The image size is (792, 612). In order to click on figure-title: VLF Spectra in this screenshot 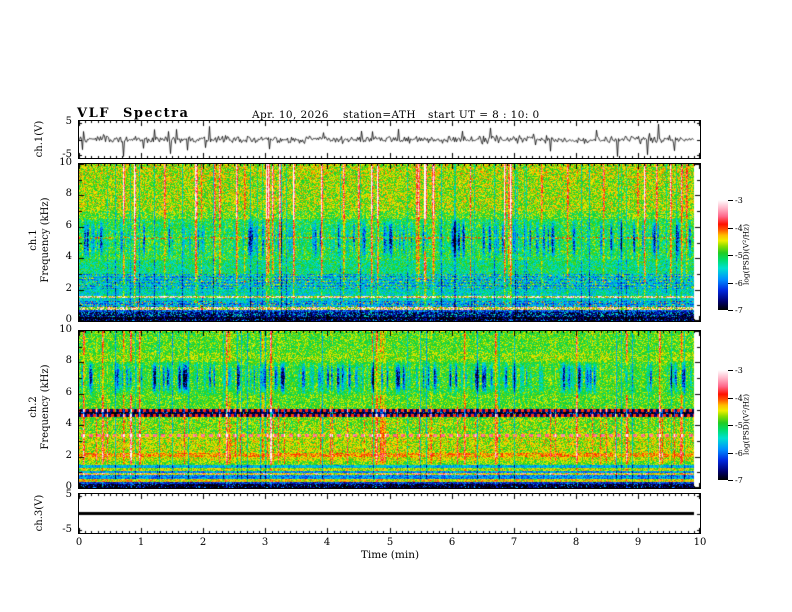, I will do `click(133, 113)`.